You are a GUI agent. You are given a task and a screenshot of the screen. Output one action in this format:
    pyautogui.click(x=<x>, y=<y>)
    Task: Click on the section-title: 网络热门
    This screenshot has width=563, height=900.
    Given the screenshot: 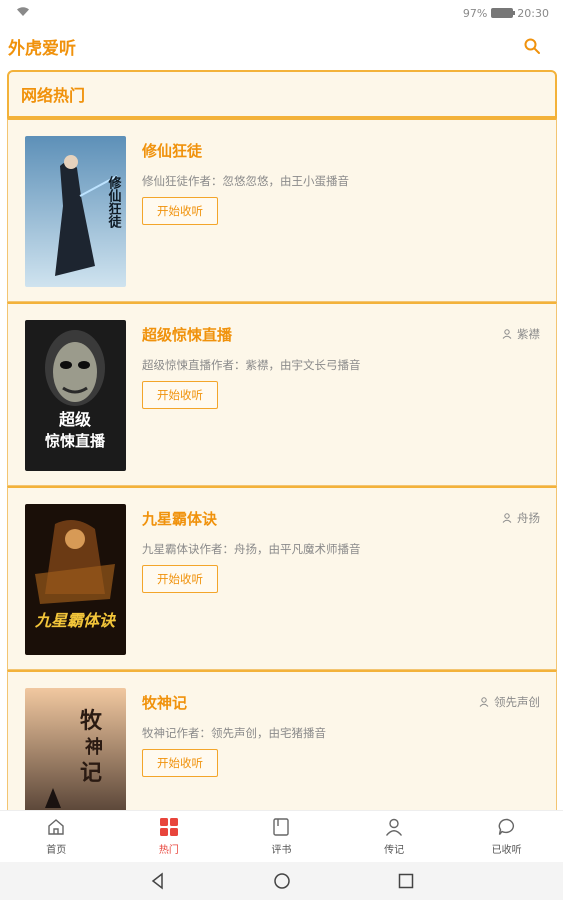 What is the action you would take?
    pyautogui.click(x=53, y=95)
    